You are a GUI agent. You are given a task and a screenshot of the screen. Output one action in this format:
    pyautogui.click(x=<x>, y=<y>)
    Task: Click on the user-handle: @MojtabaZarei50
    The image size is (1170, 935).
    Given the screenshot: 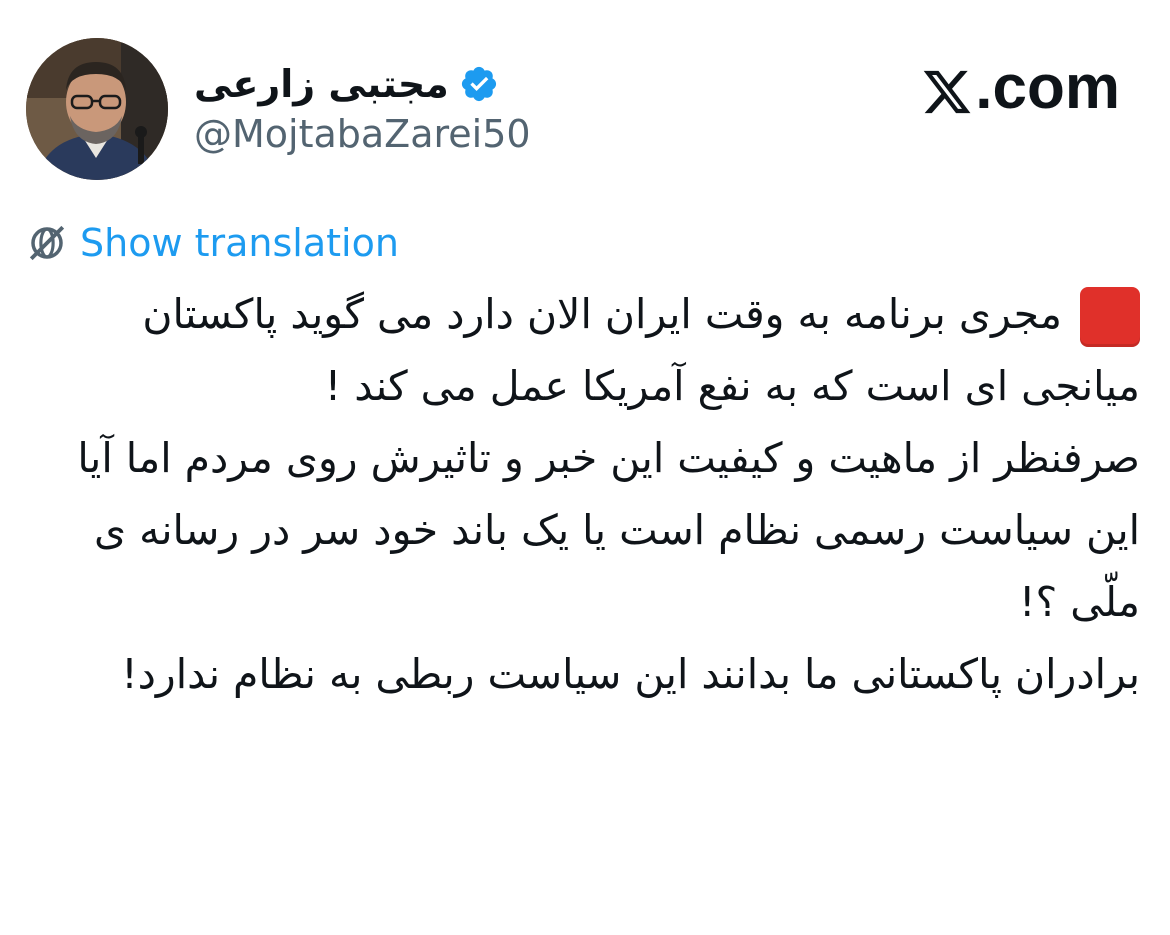 What is the action you would take?
    pyautogui.click(x=362, y=135)
    